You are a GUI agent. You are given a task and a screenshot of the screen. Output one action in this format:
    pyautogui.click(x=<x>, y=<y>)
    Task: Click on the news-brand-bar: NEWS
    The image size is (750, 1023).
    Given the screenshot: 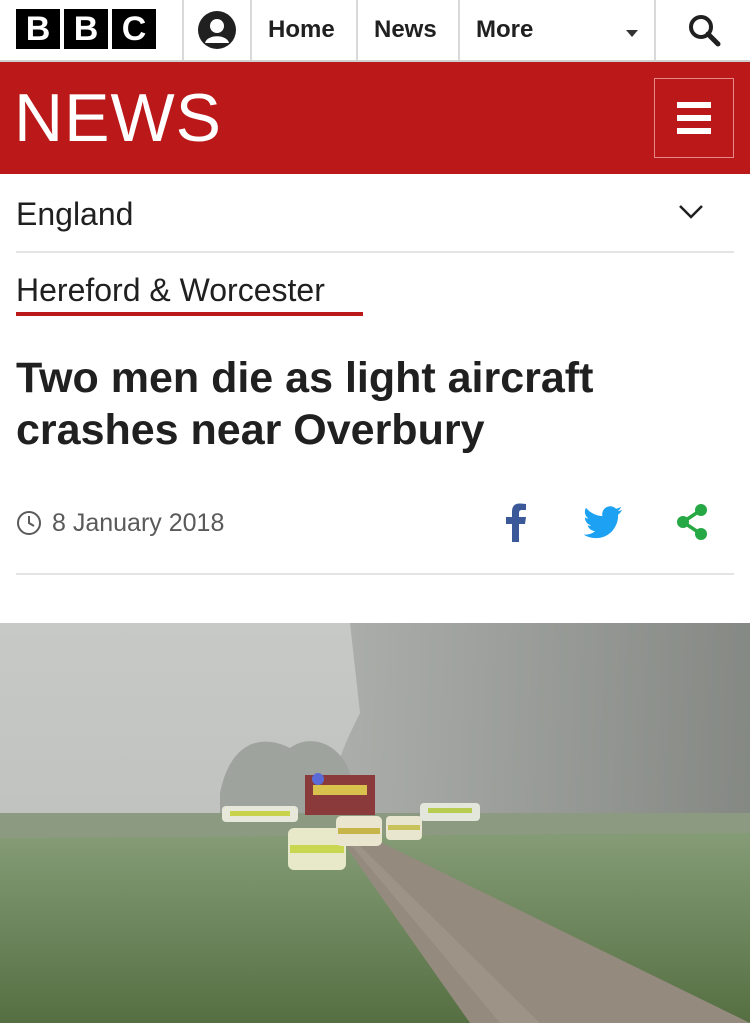 What is the action you would take?
    pyautogui.click(x=375, y=118)
    